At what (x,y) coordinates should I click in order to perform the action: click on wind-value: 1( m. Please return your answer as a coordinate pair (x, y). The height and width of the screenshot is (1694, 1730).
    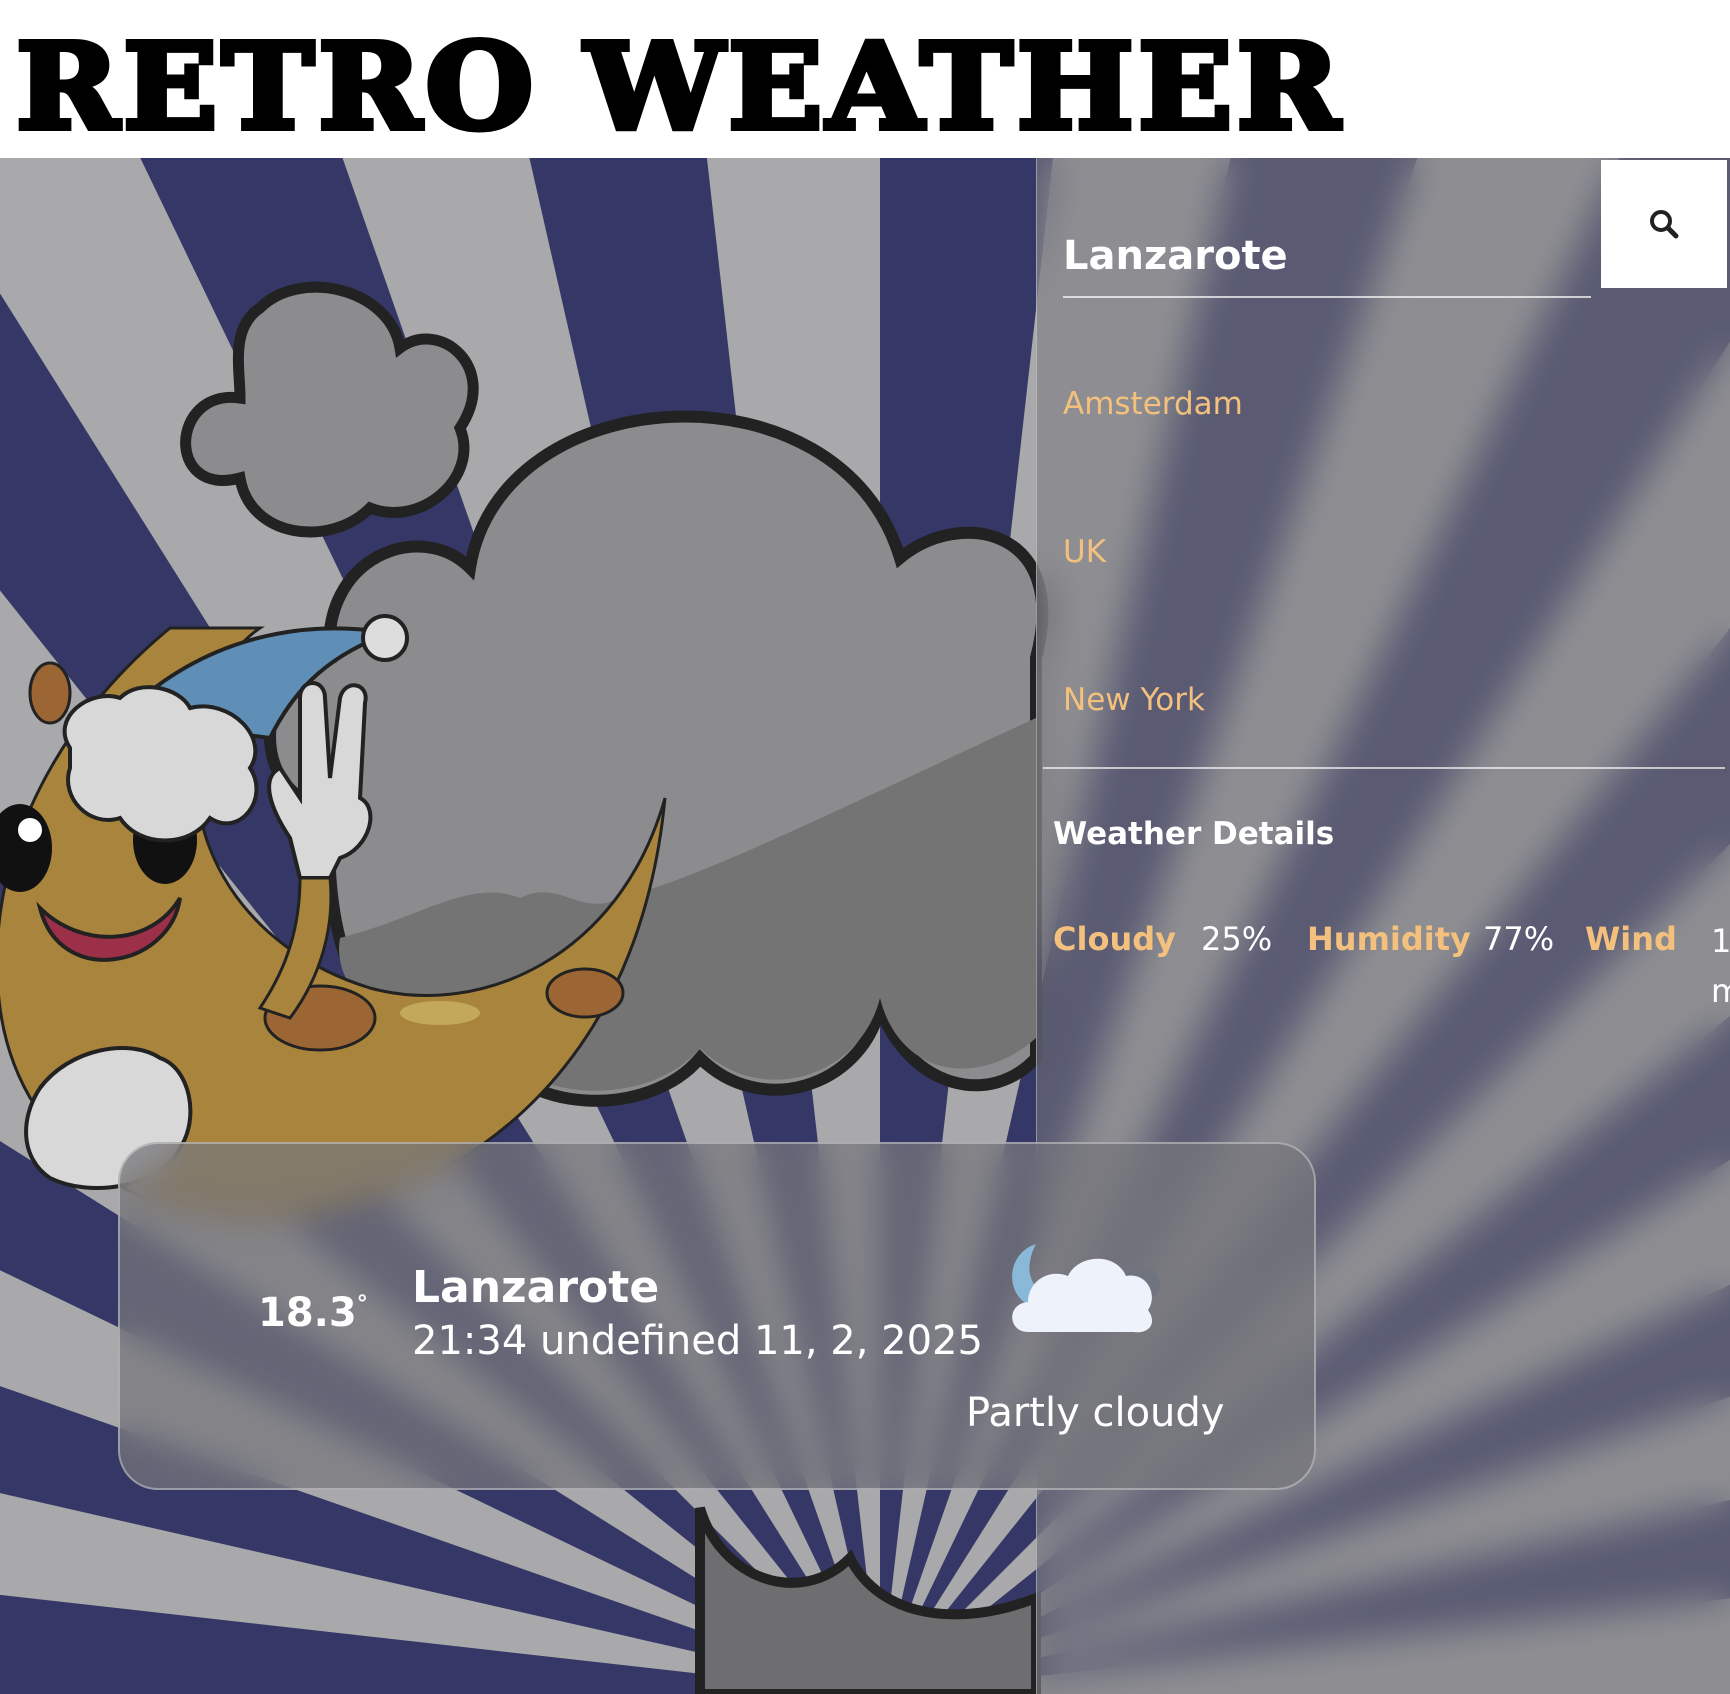
    Looking at the image, I should click on (1720, 966).